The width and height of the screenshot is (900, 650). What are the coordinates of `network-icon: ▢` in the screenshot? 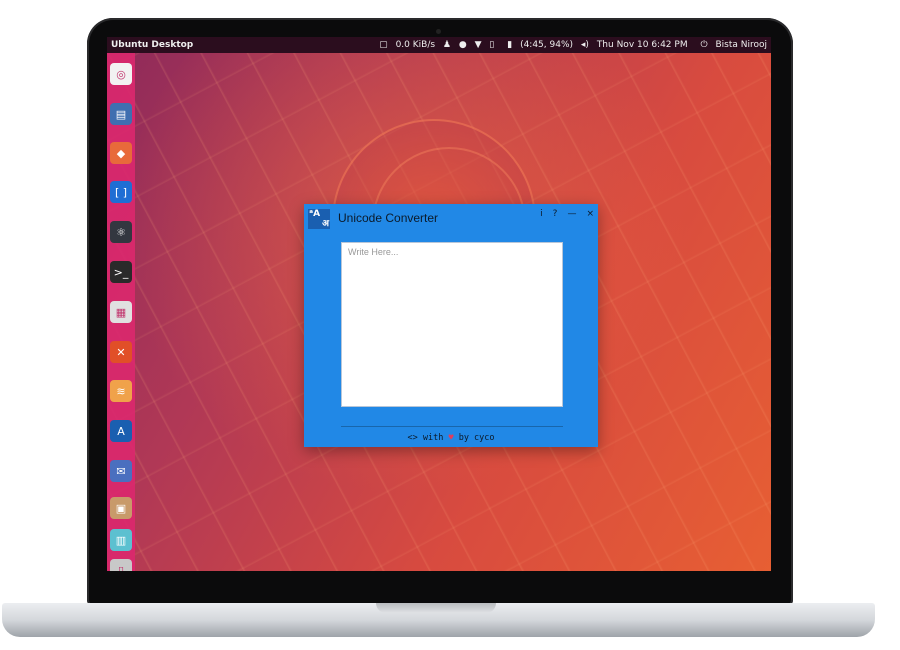 It's located at (383, 45).